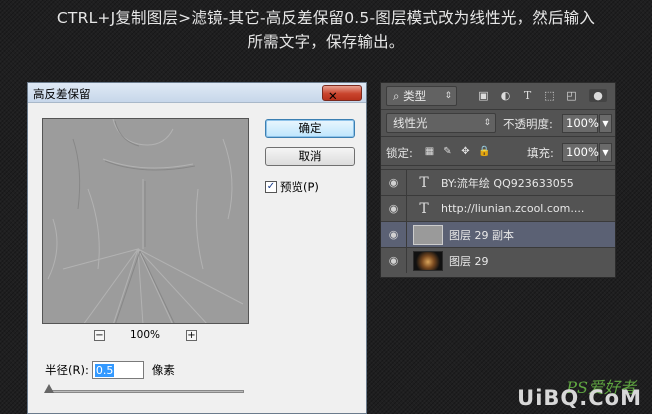 The width and height of the screenshot is (652, 414). Describe the element at coordinates (99, 335) in the screenshot. I see `zoom-out-button: −` at that location.